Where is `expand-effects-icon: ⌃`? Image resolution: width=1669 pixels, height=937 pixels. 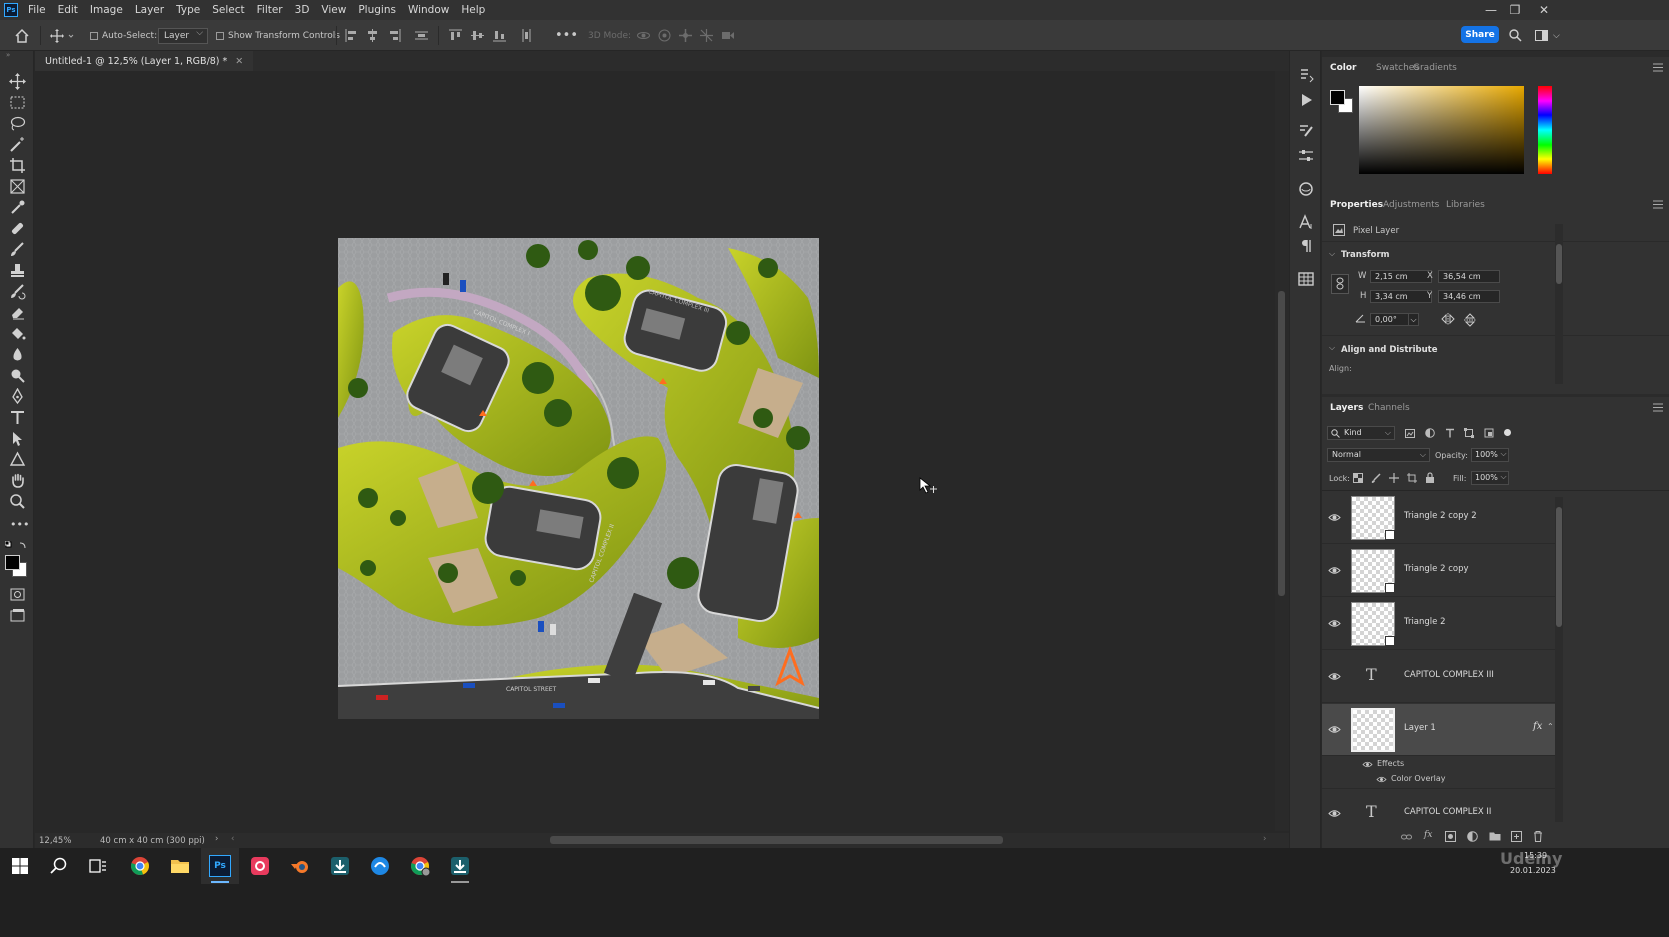 expand-effects-icon: ⌃ is located at coordinates (1550, 726).